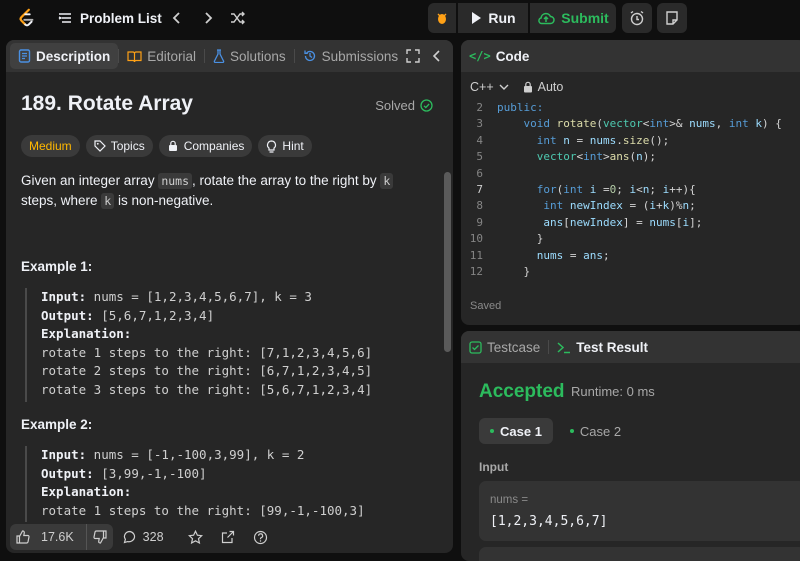 This screenshot has width=800, height=561. What do you see at coordinates (516, 431) in the screenshot?
I see `case-1-tab: Case 1` at bounding box center [516, 431].